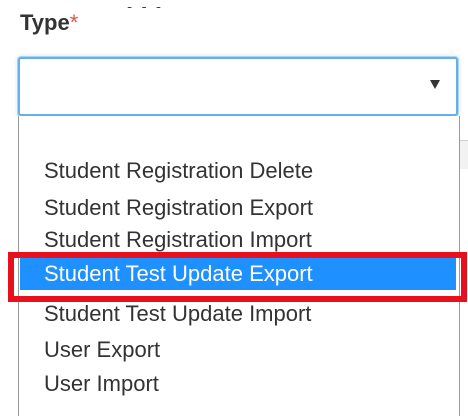 This screenshot has height=416, width=468. I want to click on chevron-down-icon, so click(435, 84).